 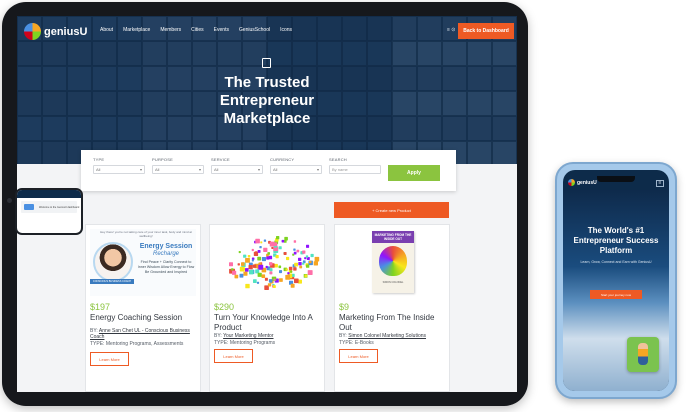 What do you see at coordinates (414, 173) in the screenshot?
I see `apply-button: Apply` at bounding box center [414, 173].